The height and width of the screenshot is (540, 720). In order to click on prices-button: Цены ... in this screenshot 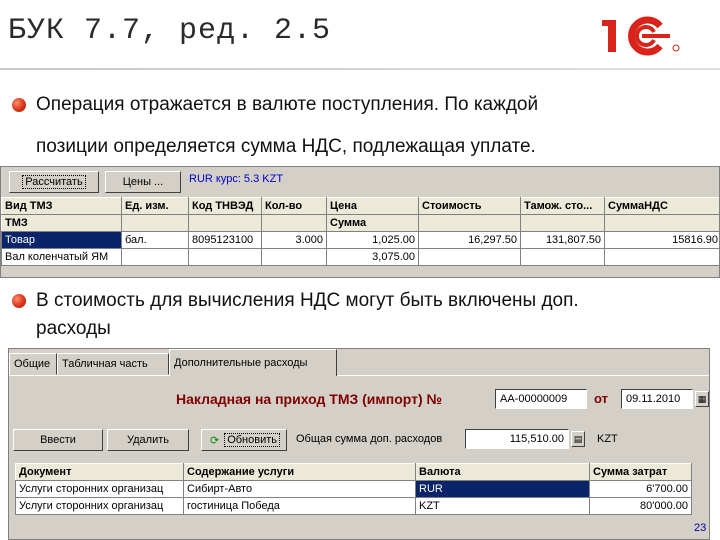, I will do `click(143, 182)`.